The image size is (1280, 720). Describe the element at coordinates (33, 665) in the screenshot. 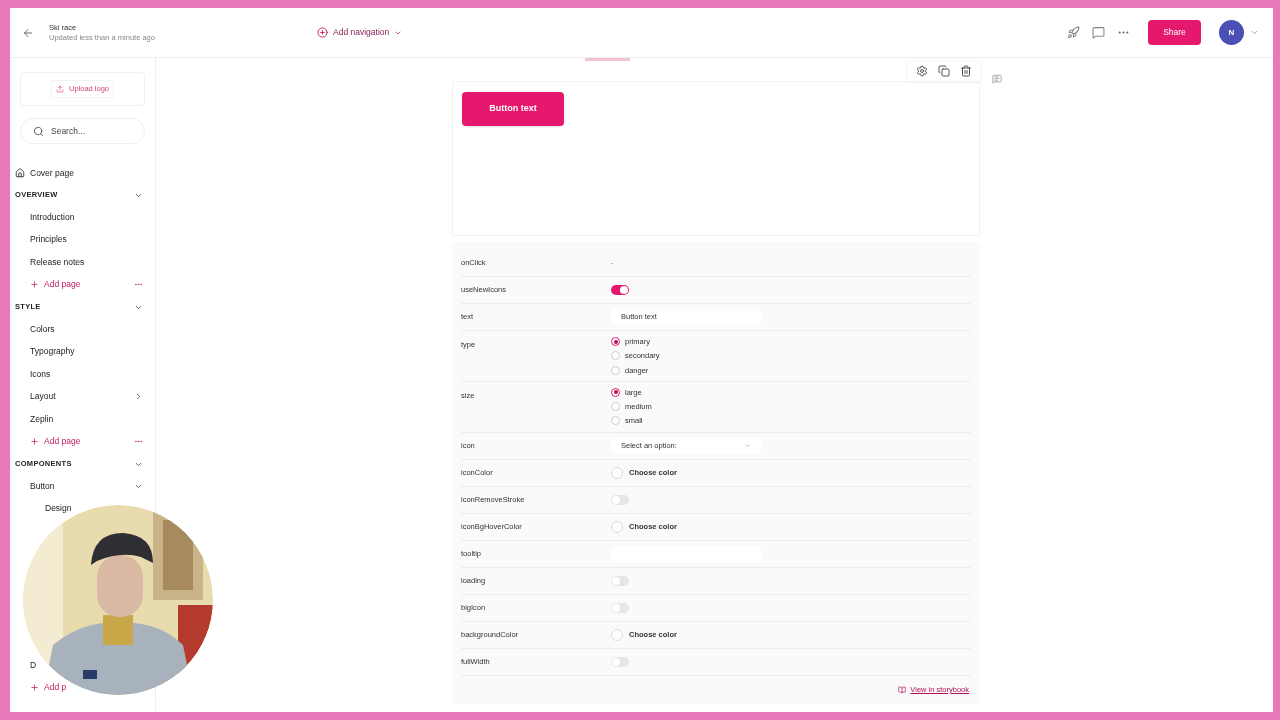

I see `sidebar-item: D` at that location.